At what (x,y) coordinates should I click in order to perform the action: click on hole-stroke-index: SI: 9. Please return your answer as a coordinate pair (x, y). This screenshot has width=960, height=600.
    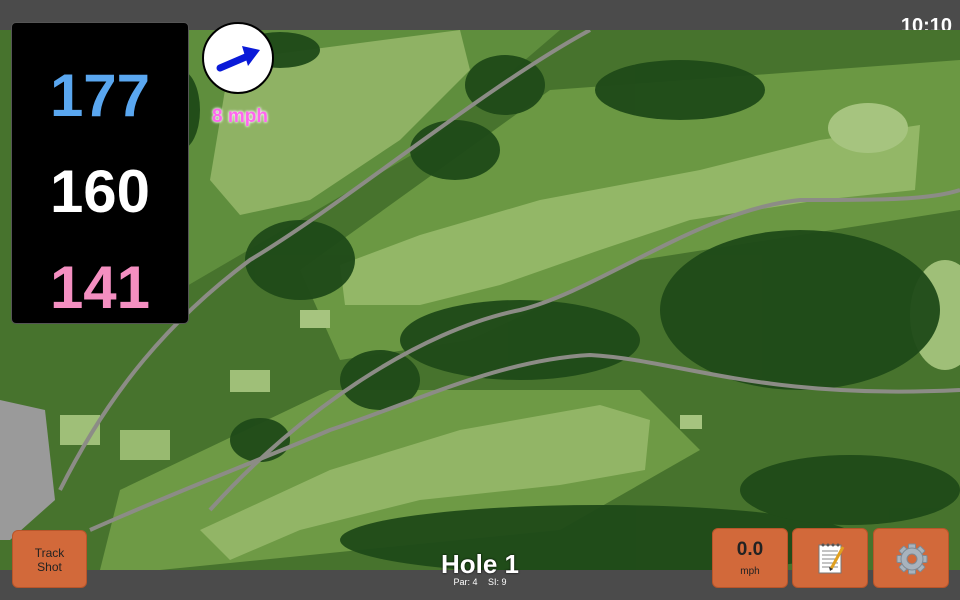
    Looking at the image, I should click on (497, 582).